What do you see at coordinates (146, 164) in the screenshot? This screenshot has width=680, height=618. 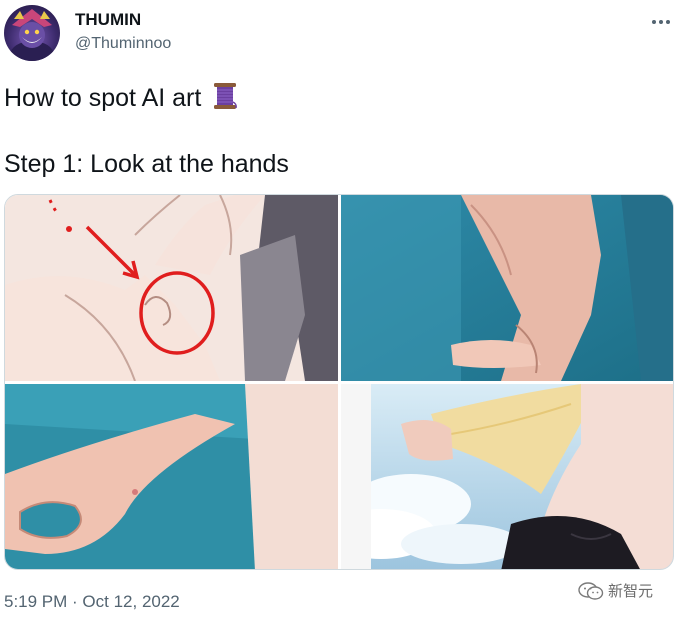 I see `tweet-text-line-2: Step 1: Look at the hands` at bounding box center [146, 164].